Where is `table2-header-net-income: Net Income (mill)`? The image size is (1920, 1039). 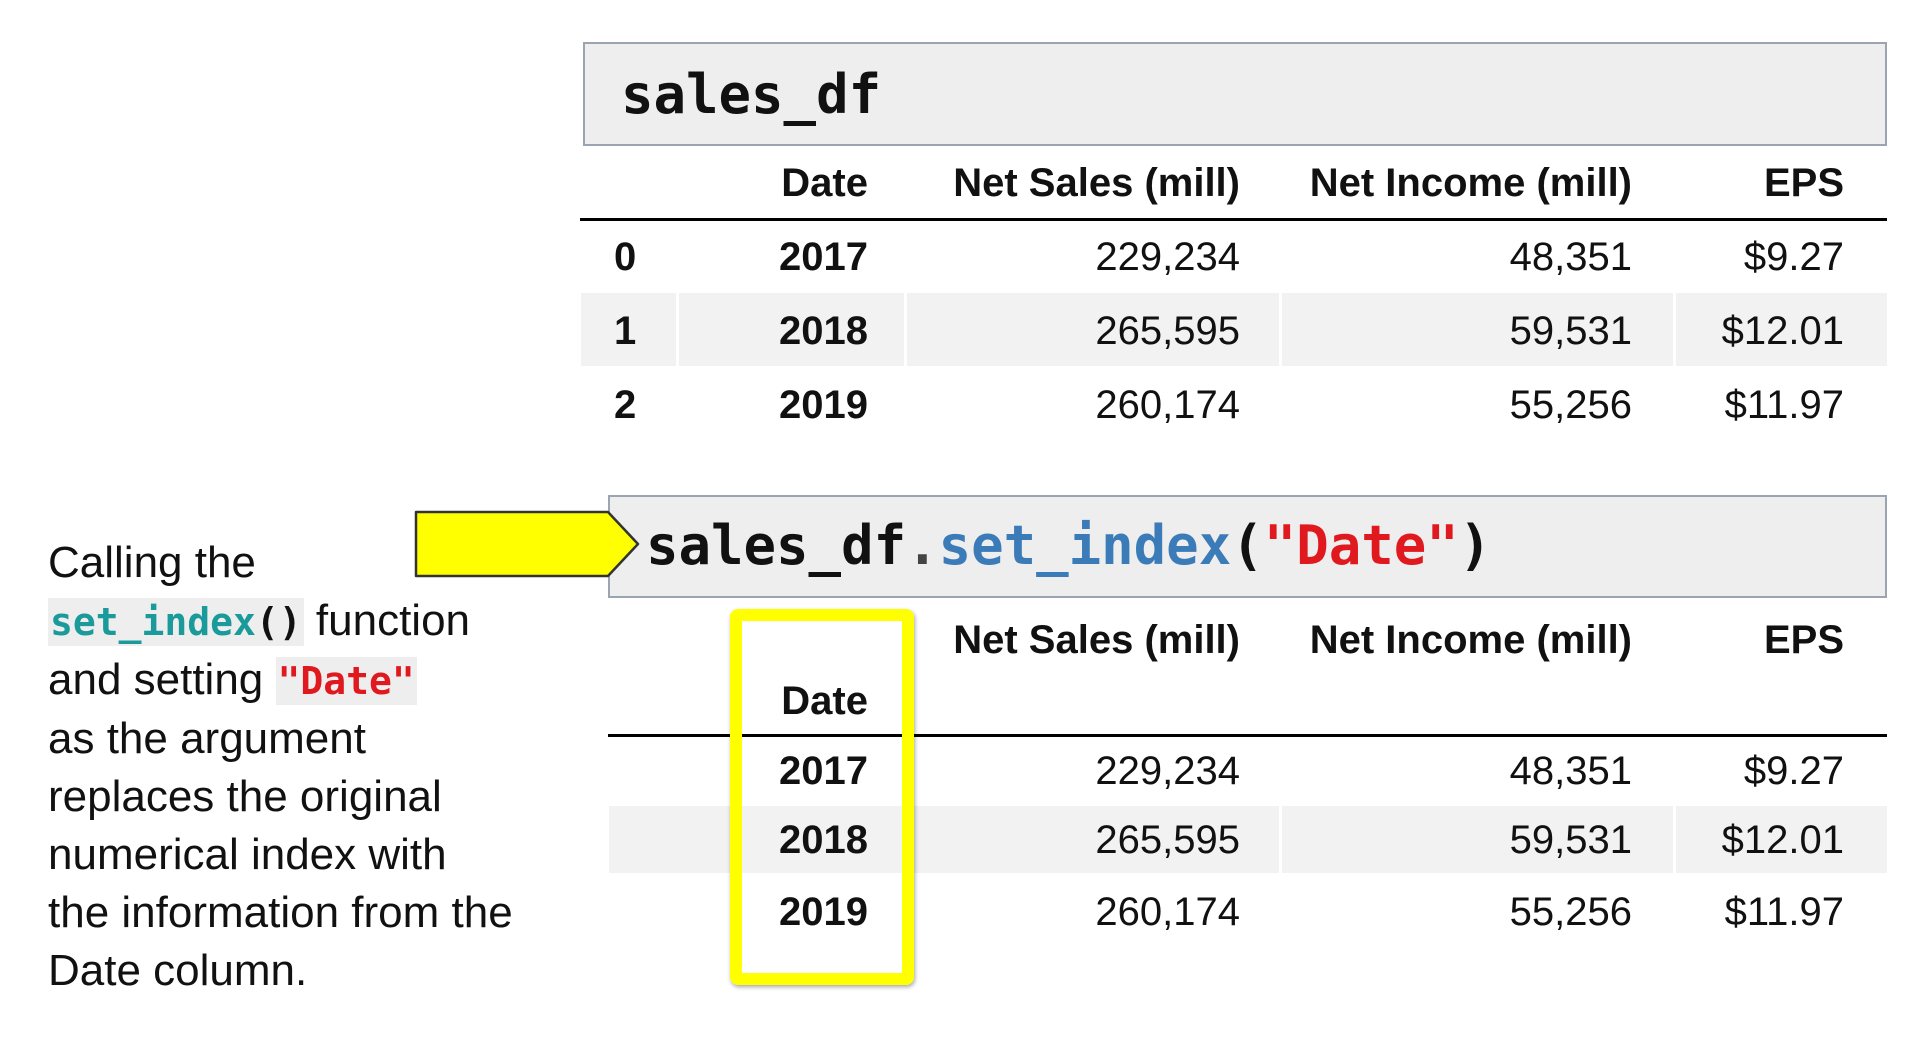
table2-header-net-income: Net Income (mill) is located at coordinates (1470, 640).